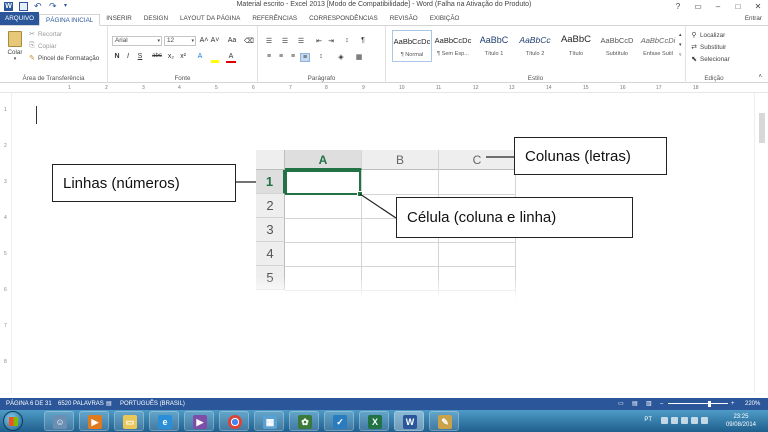 The image size is (768, 432). Describe the element at coordinates (109, 404) in the screenshot. I see `proofing-icon: ▤` at that location.